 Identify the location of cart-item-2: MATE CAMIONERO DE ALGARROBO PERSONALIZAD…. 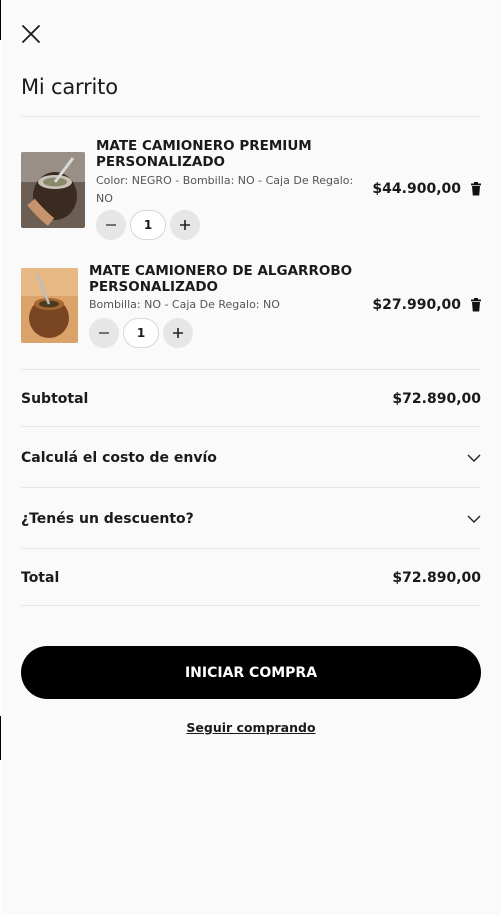
(251, 308).